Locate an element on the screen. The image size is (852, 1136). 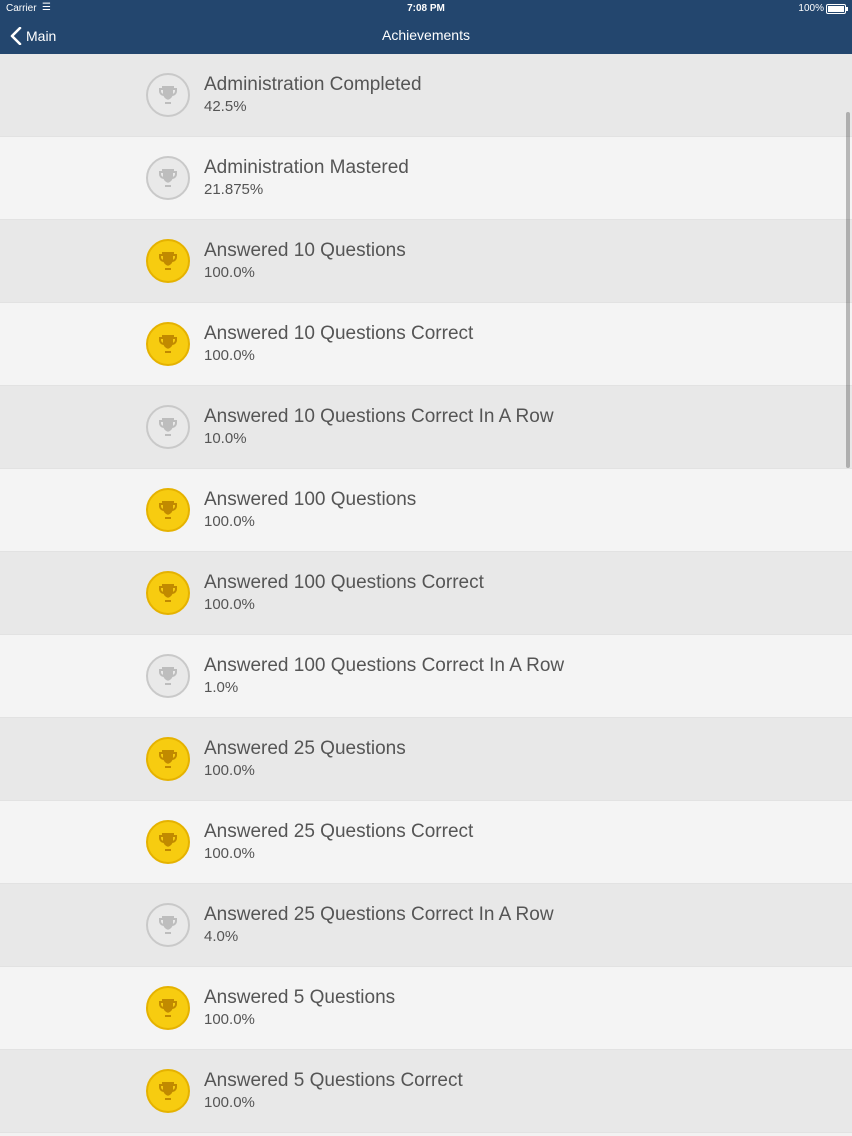
page-title: Achievements is located at coordinates (426, 35).